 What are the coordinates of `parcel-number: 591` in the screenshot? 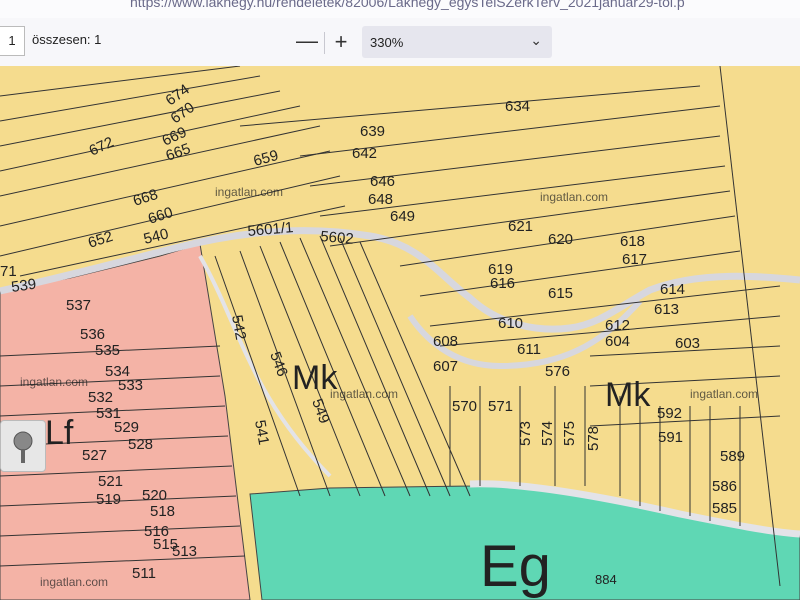 It's located at (670, 437).